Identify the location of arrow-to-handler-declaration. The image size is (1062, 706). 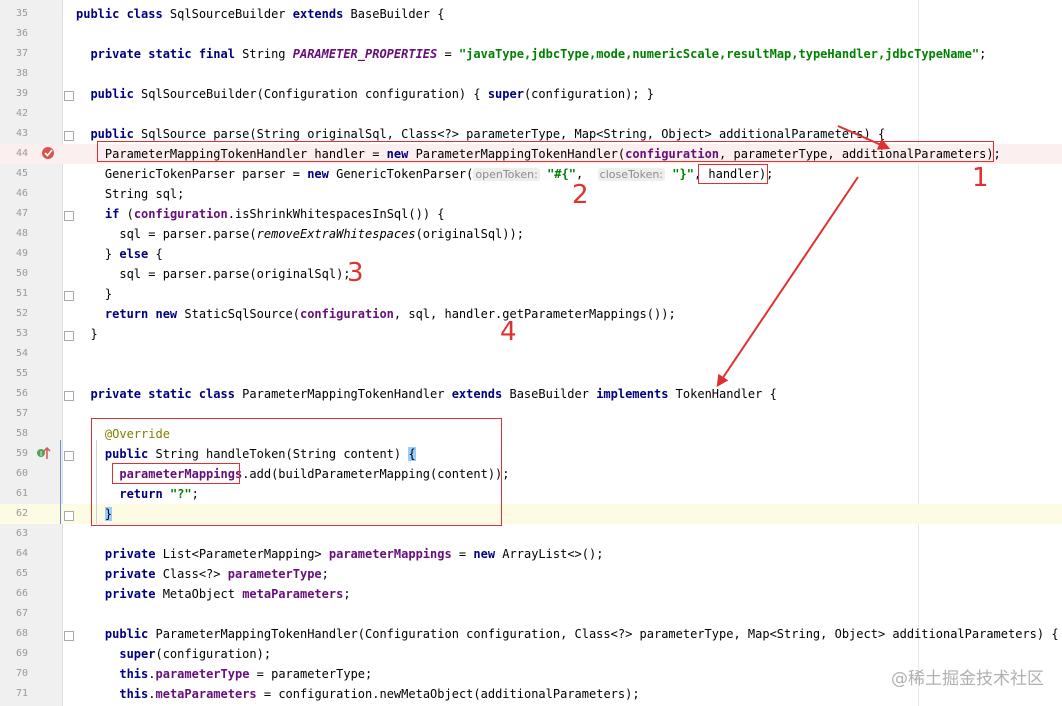
(864, 137).